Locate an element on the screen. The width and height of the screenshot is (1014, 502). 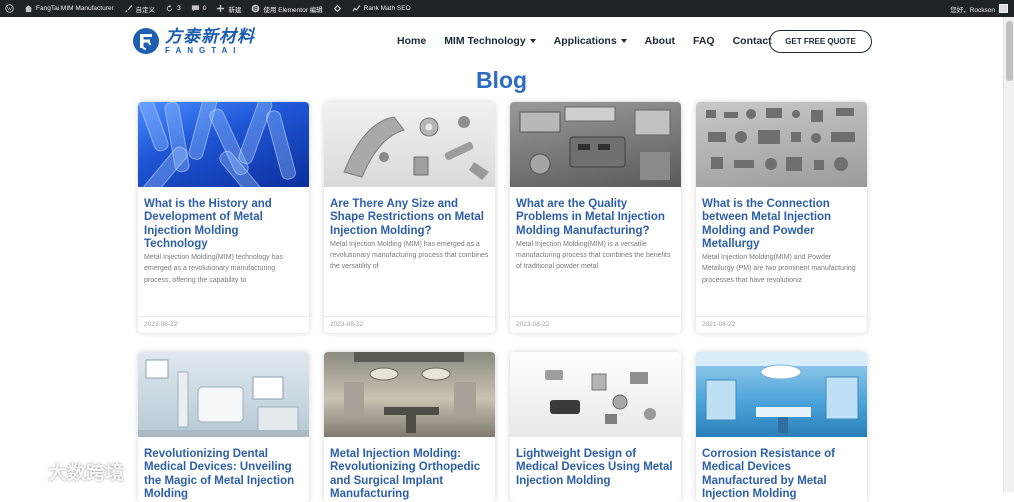
rank-math-icon is located at coordinates (356, 8).